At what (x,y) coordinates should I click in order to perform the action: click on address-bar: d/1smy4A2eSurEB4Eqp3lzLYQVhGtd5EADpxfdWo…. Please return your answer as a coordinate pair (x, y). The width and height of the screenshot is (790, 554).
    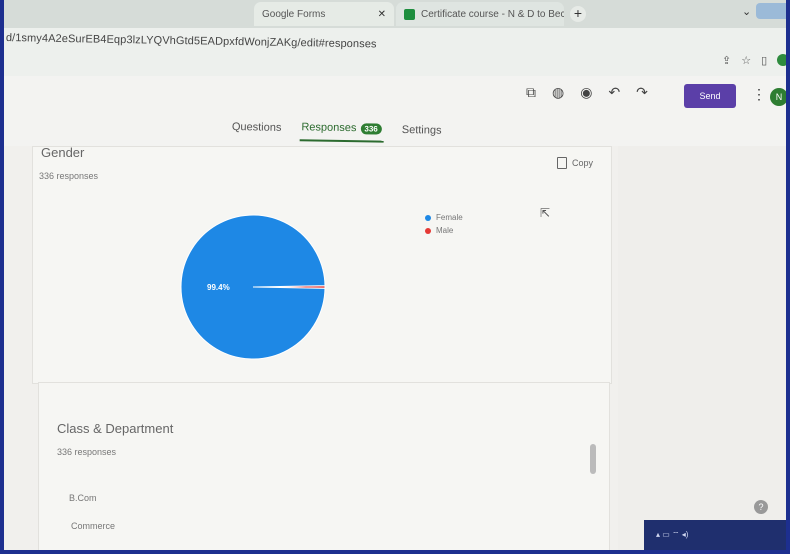
    Looking at the image, I should click on (395, 52).